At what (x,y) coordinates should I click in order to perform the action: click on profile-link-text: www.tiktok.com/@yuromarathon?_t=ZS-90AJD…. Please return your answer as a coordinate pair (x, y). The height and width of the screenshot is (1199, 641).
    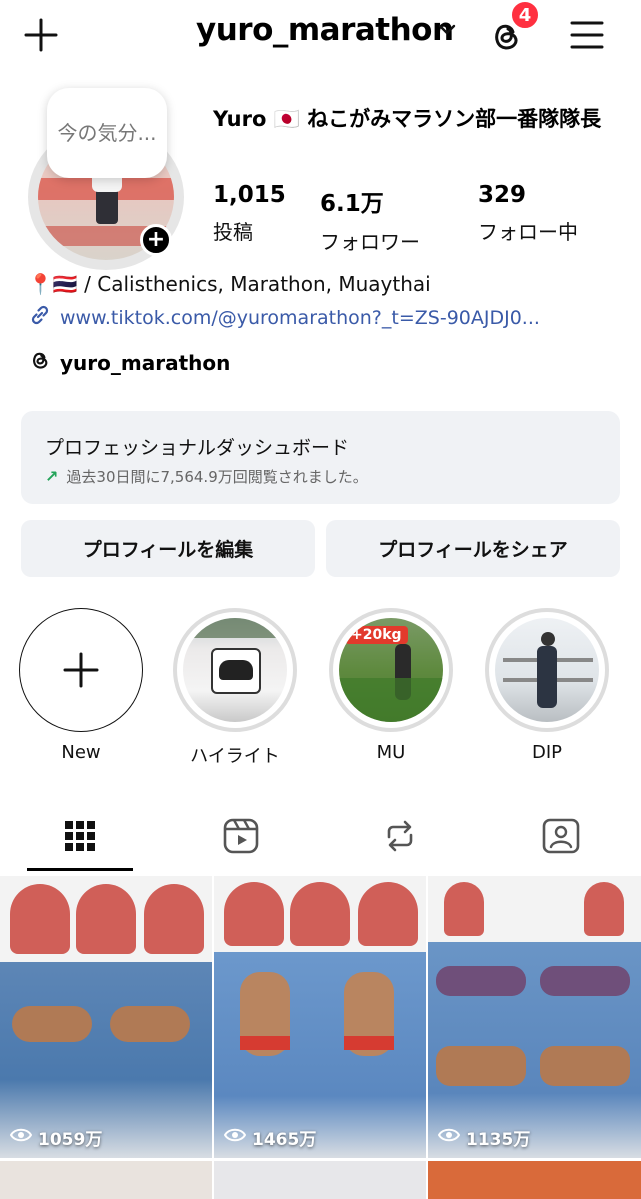
    Looking at the image, I should click on (300, 317).